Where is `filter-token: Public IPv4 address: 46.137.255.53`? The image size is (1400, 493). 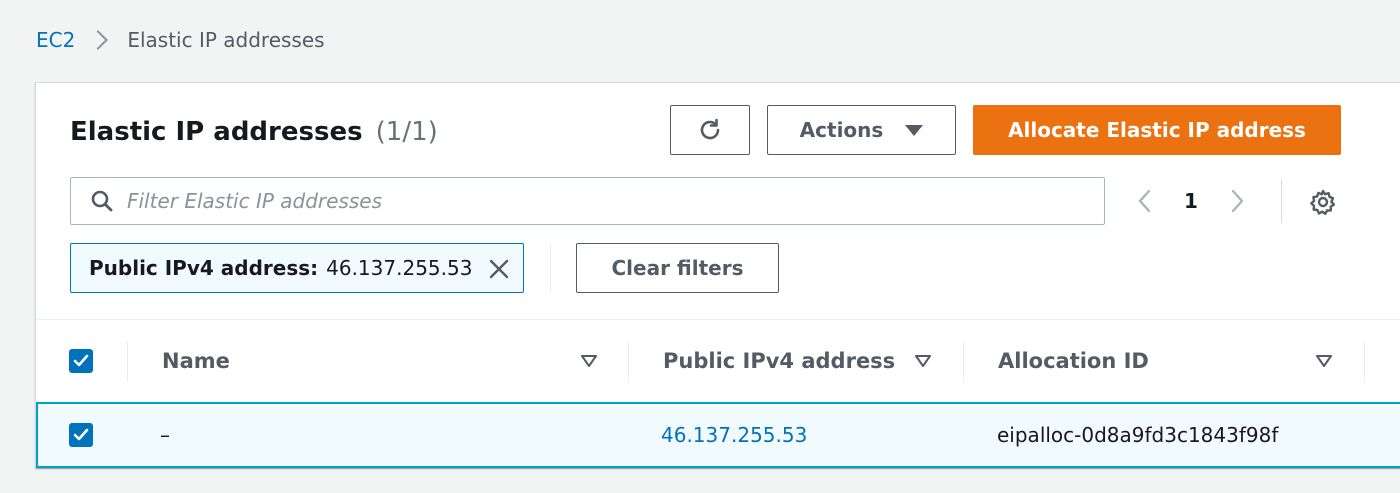
filter-token: Public IPv4 address: 46.137.255.53 is located at coordinates (297, 268).